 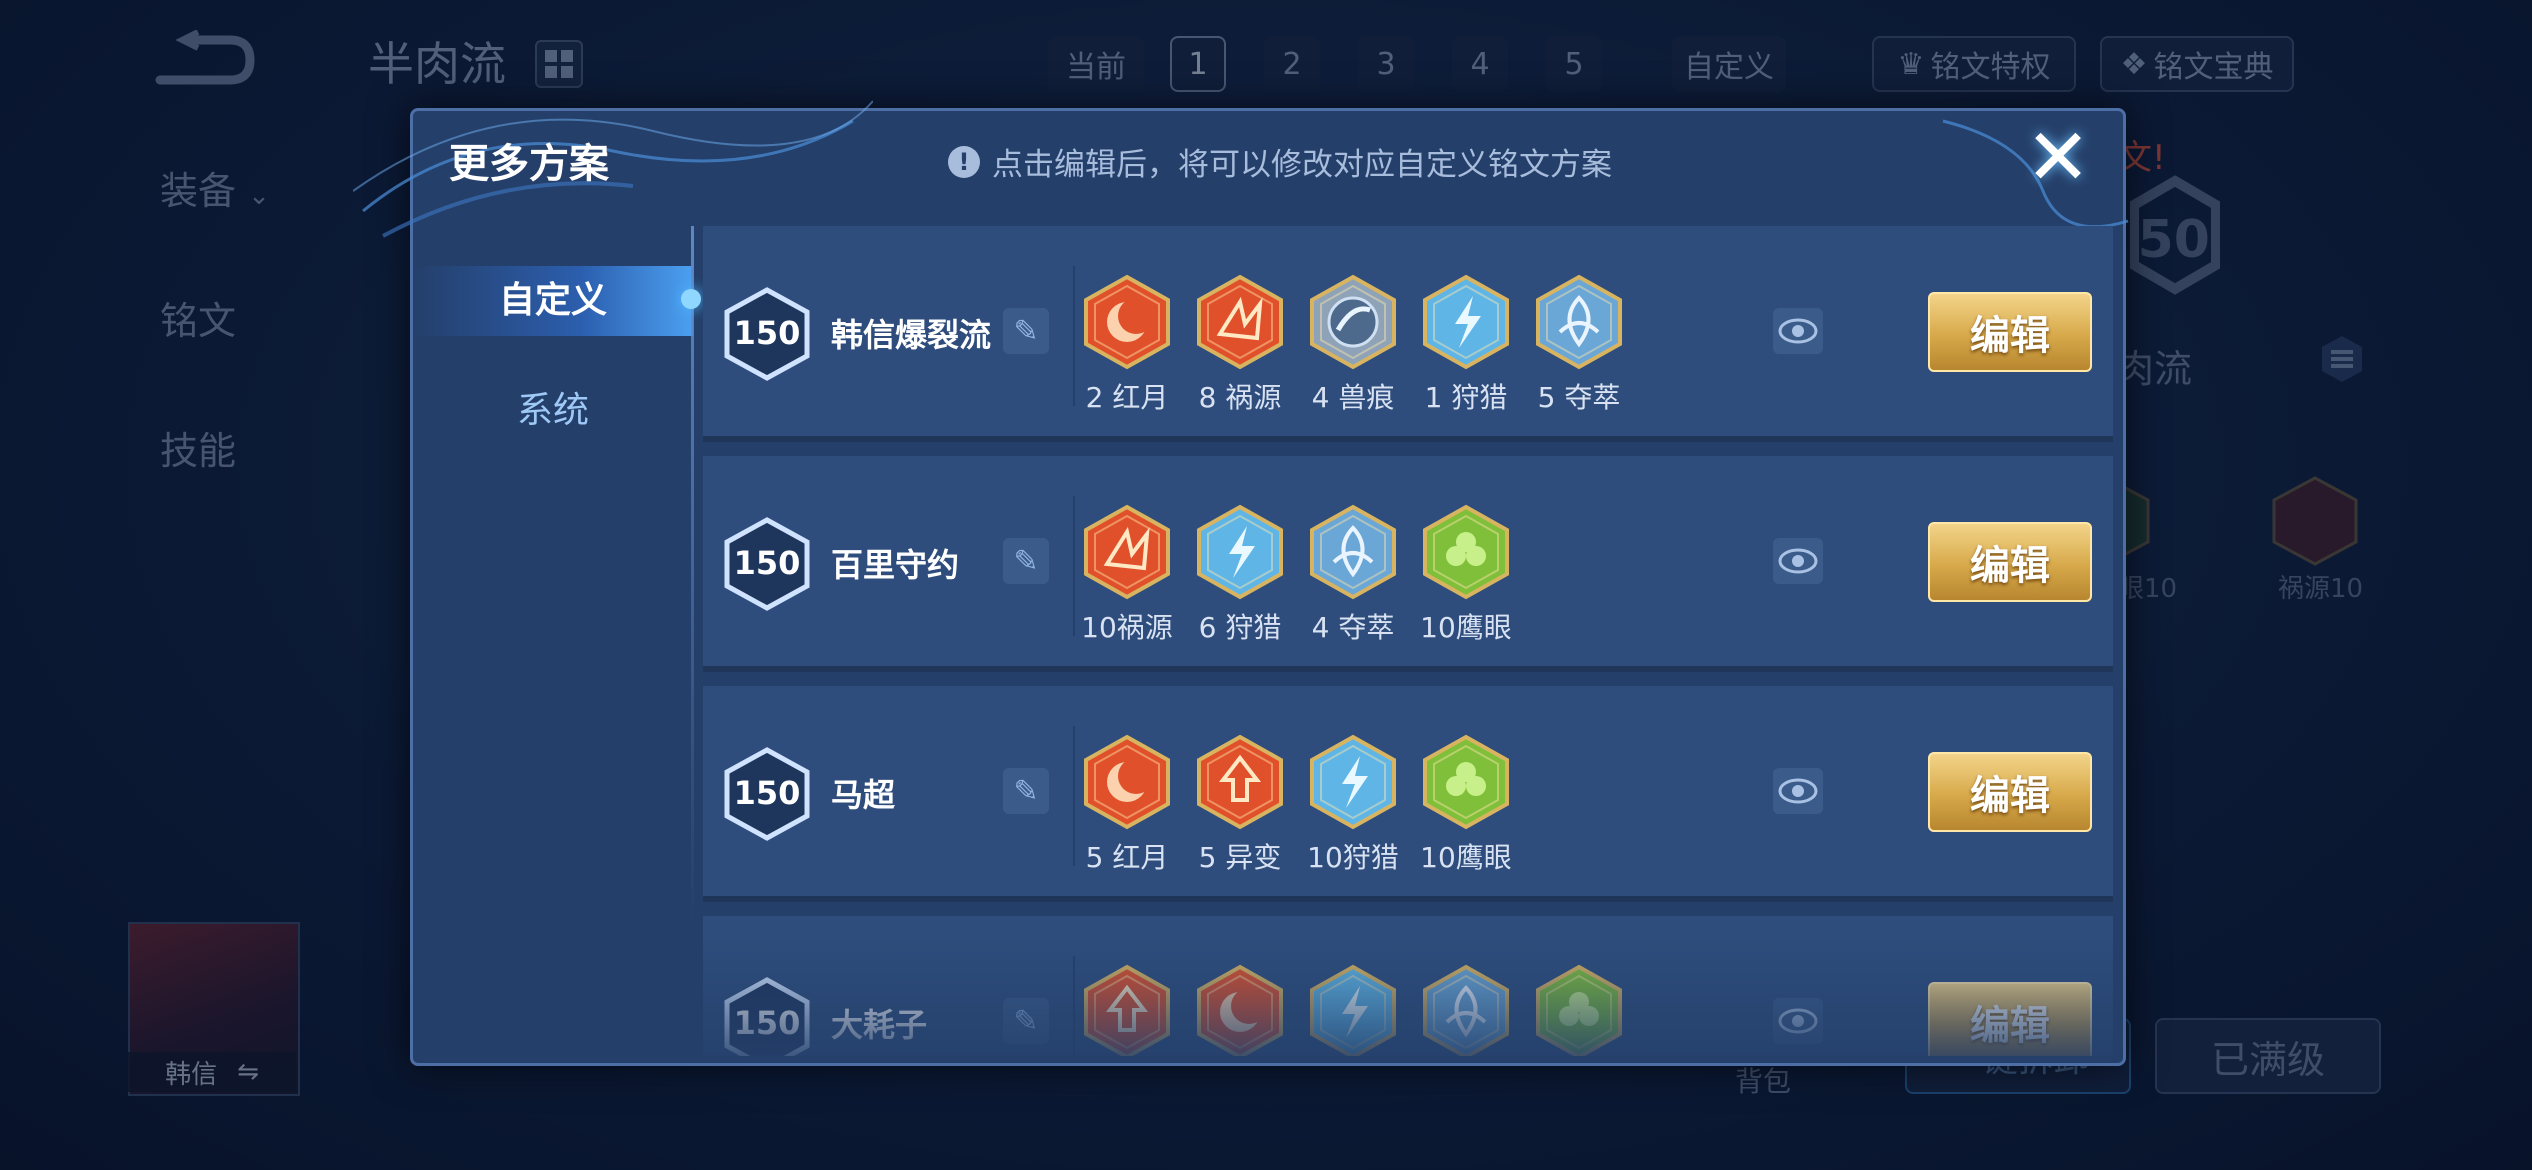 I want to click on rune-background-icon, so click(x=2315, y=521).